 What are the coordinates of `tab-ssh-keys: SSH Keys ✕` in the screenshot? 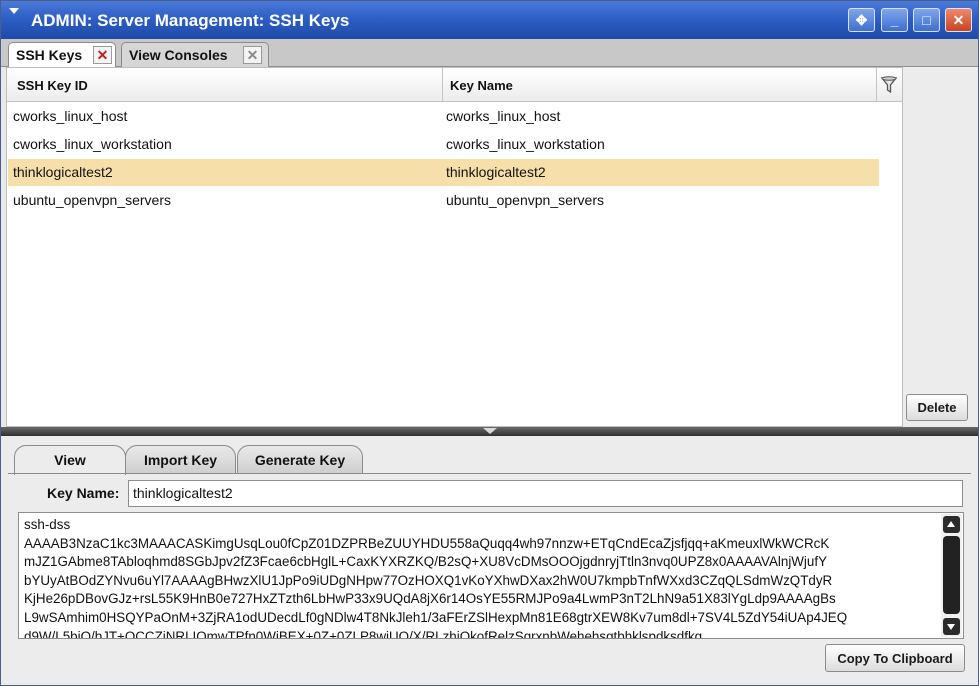 It's located at (62, 55).